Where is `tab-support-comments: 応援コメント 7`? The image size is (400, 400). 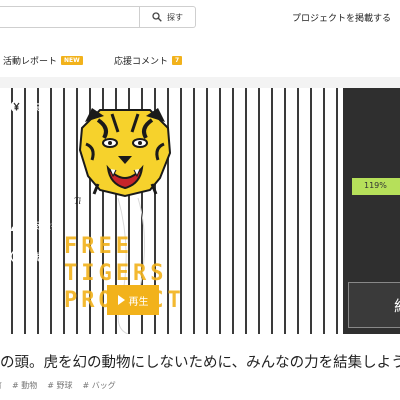 tab-support-comments: 応援コメント 7 is located at coordinates (148, 60).